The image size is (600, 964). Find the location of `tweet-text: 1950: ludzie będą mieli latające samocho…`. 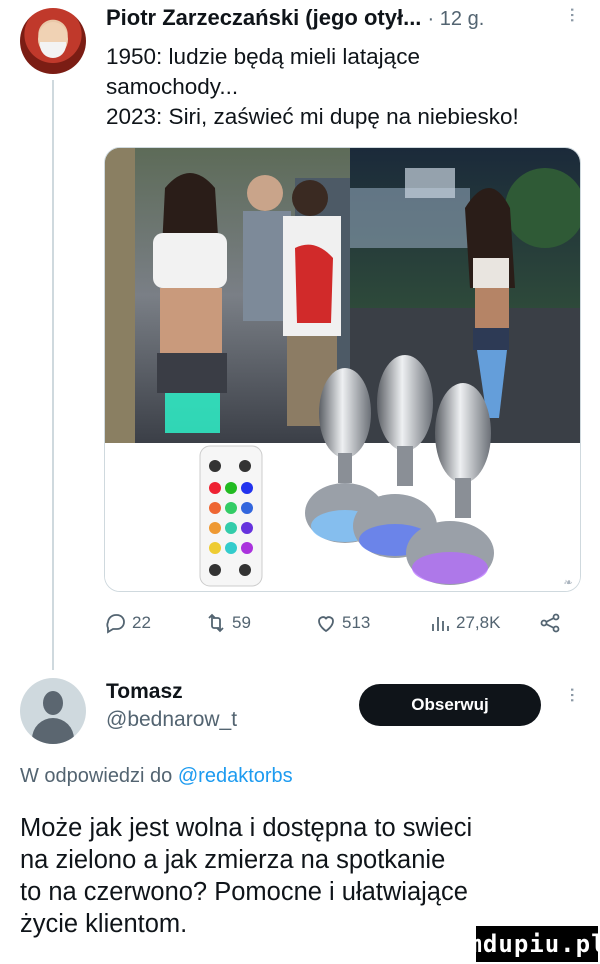

tweet-text: 1950: ludzie będą mieli latające samocho… is located at coordinates (312, 86).